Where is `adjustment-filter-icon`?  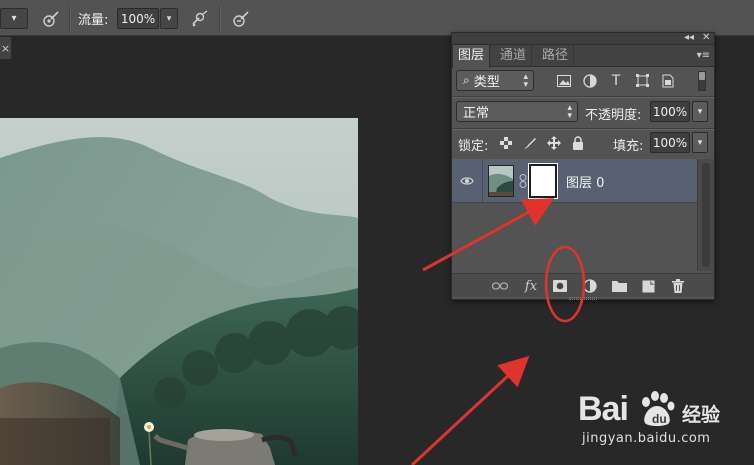 adjustment-filter-icon is located at coordinates (590, 80).